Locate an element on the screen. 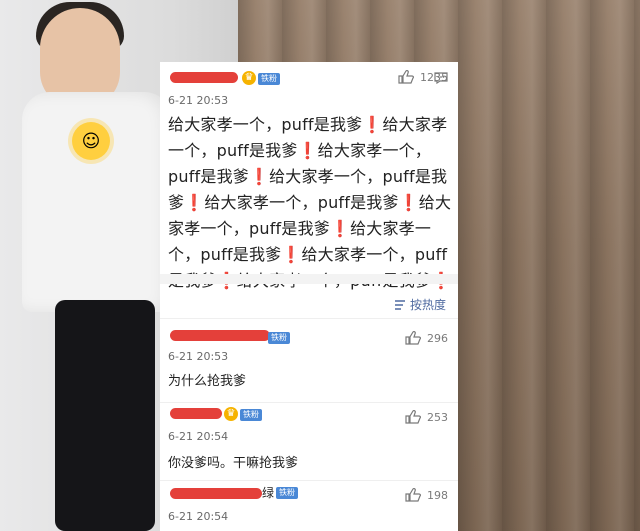  sort-icon is located at coordinates (399, 304).